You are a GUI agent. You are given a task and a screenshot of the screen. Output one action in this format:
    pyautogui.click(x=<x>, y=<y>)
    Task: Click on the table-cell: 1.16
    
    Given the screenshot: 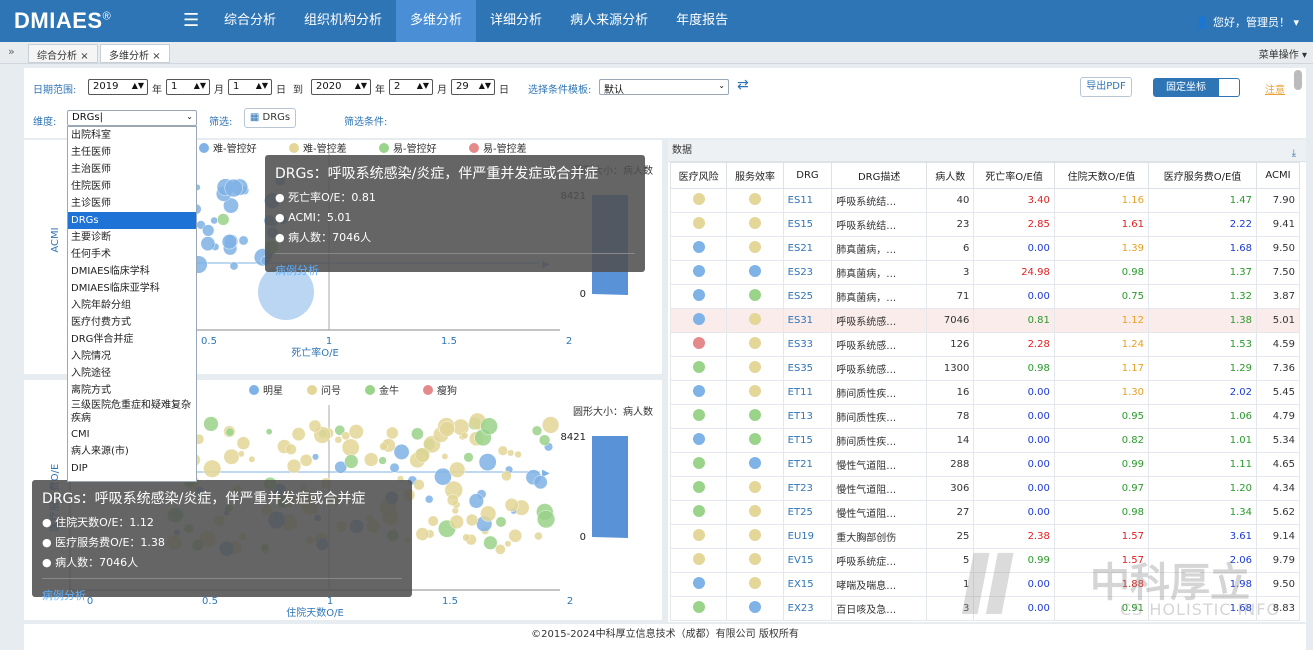 What is the action you would take?
    pyautogui.click(x=1101, y=200)
    